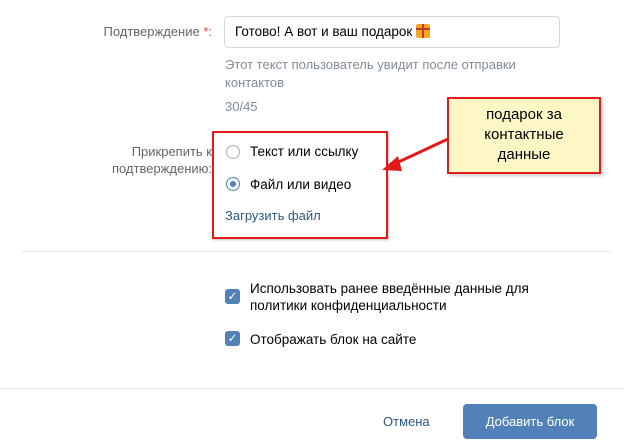  What do you see at coordinates (317, 251) in the screenshot?
I see `section-divider` at bounding box center [317, 251].